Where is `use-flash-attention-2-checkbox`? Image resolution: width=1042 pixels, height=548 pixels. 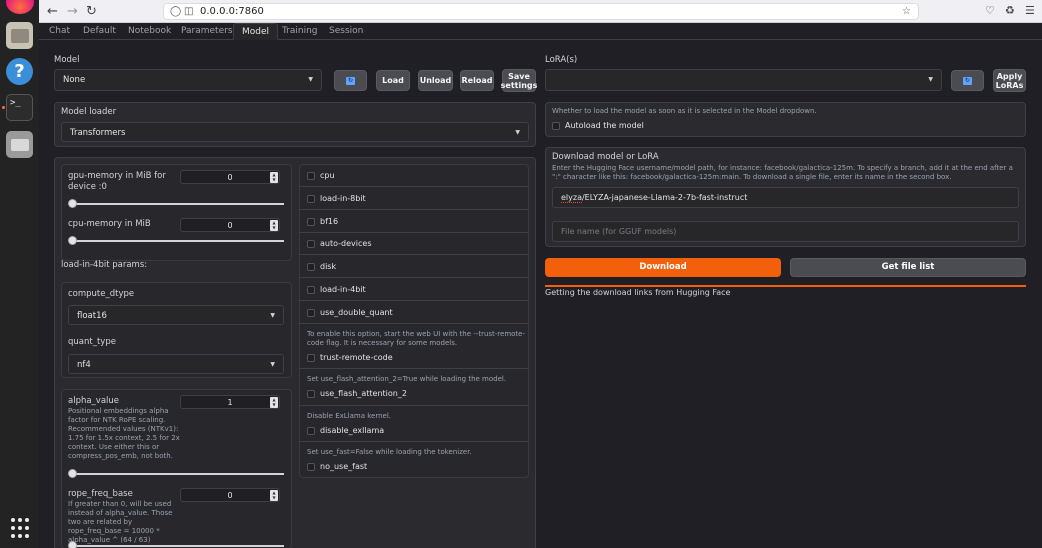 use-flash-attention-2-checkbox is located at coordinates (311, 394).